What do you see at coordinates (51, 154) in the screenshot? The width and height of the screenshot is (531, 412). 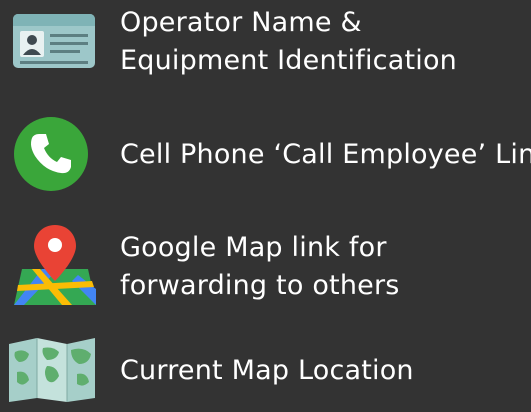 I see `phone-icon` at bounding box center [51, 154].